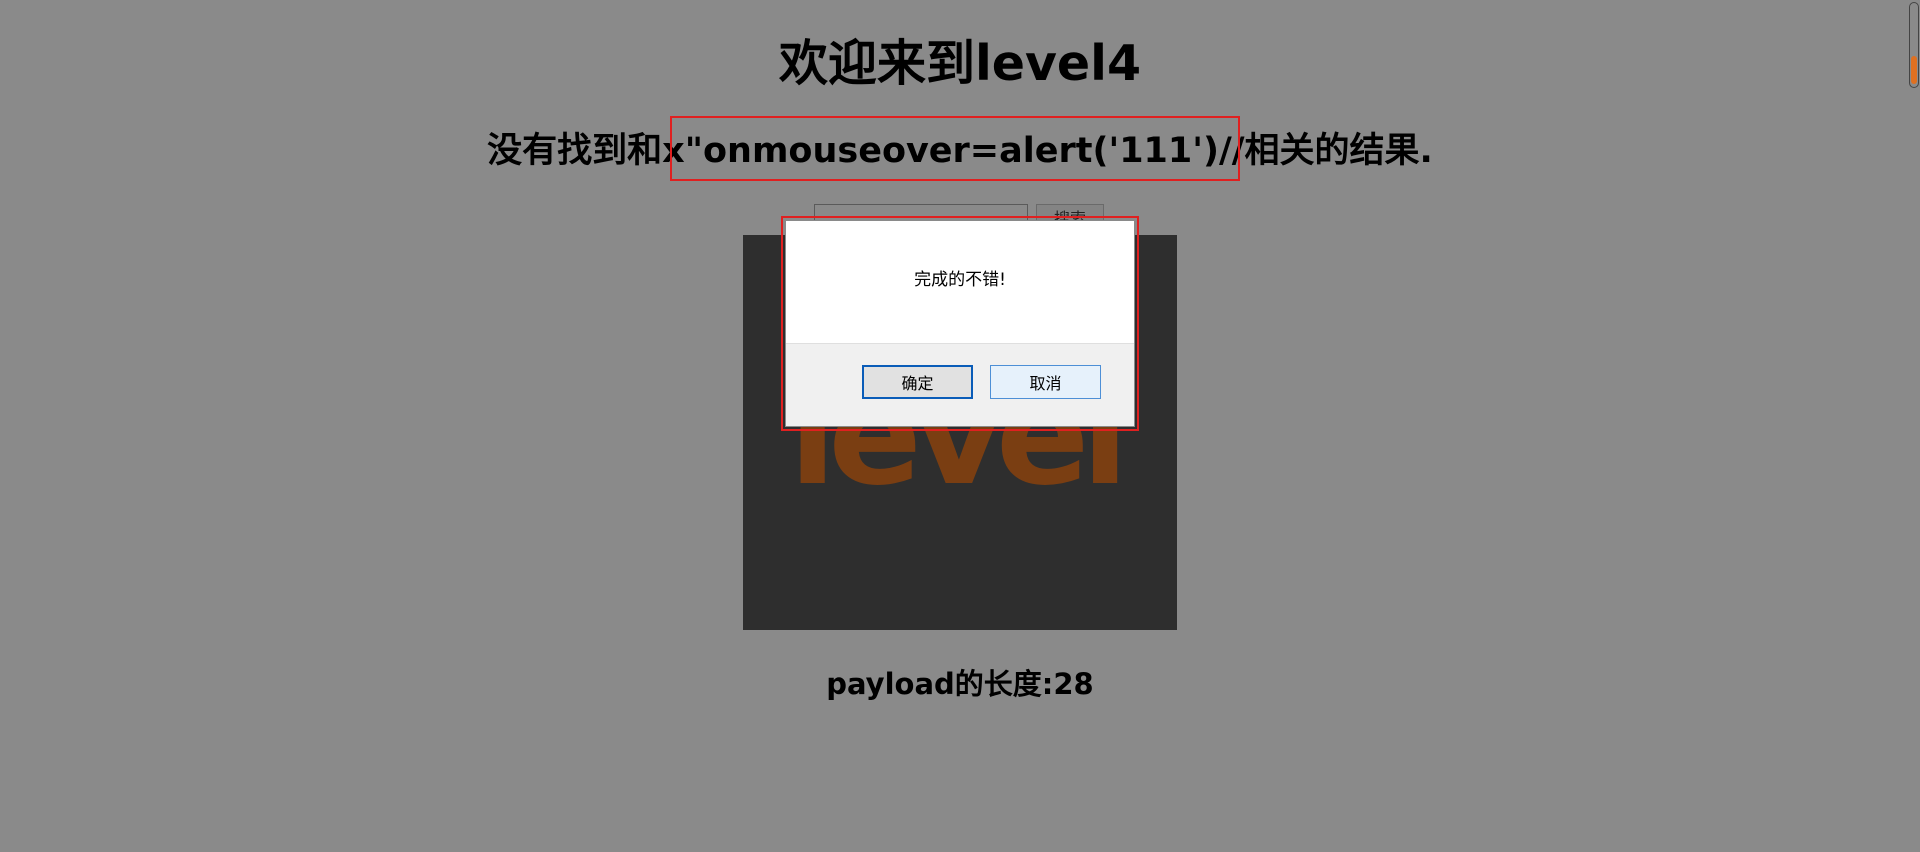 The width and height of the screenshot is (1920, 852). What do you see at coordinates (960, 323) in the screenshot?
I see `alert-dialog: 完成的不错! 确定 取消` at bounding box center [960, 323].